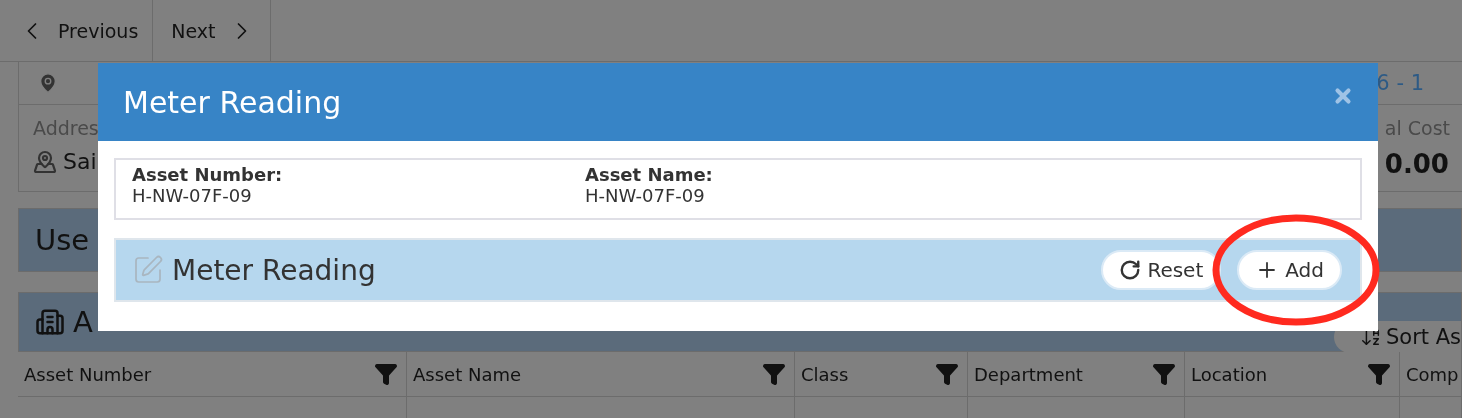 This screenshot has height=418, width=1462. I want to click on add-button: Add, so click(1289, 270).